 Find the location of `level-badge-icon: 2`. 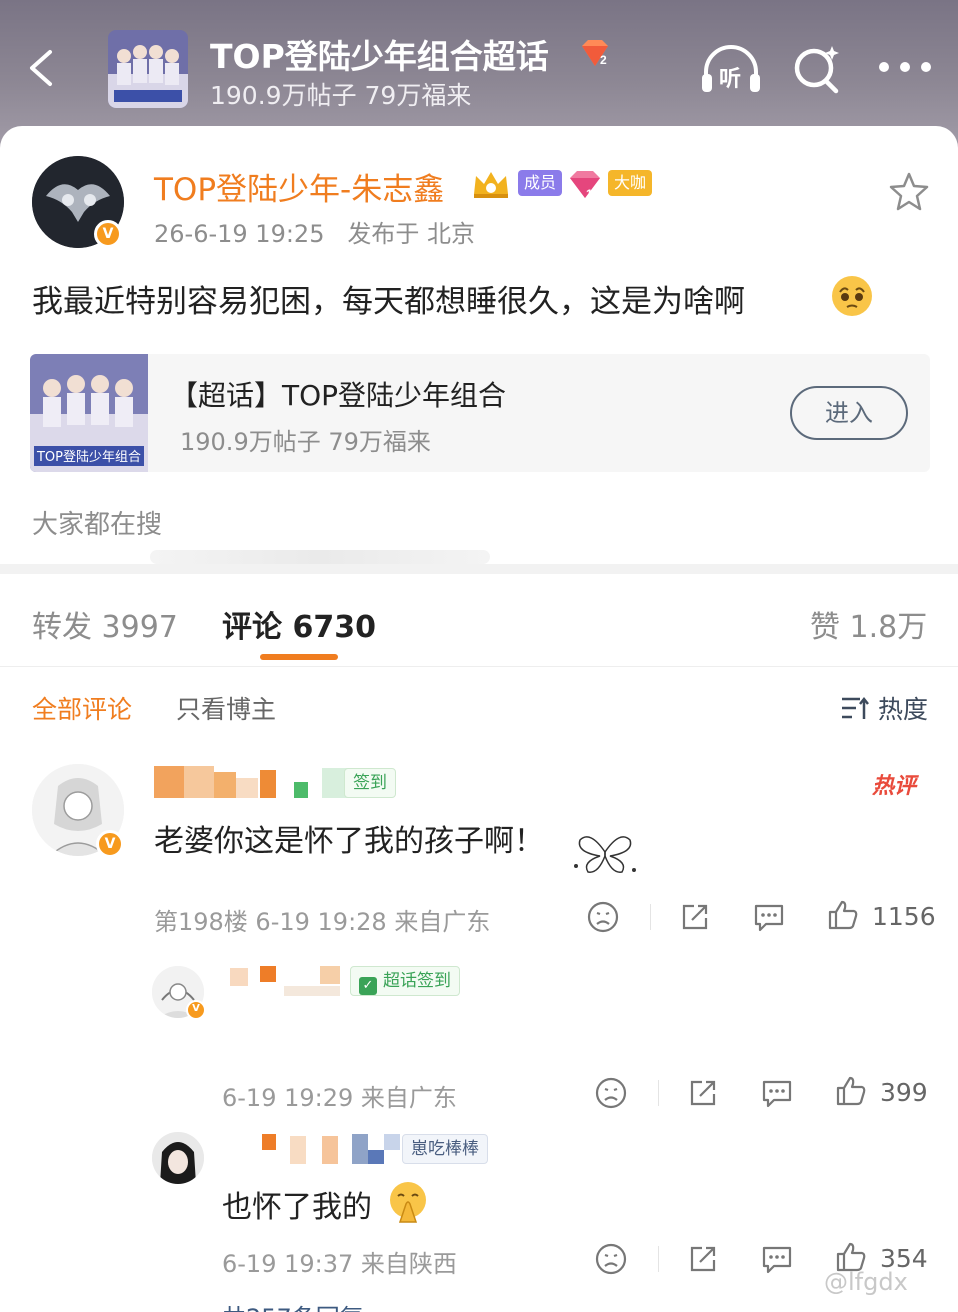

level-badge-icon: 2 is located at coordinates (595, 53).